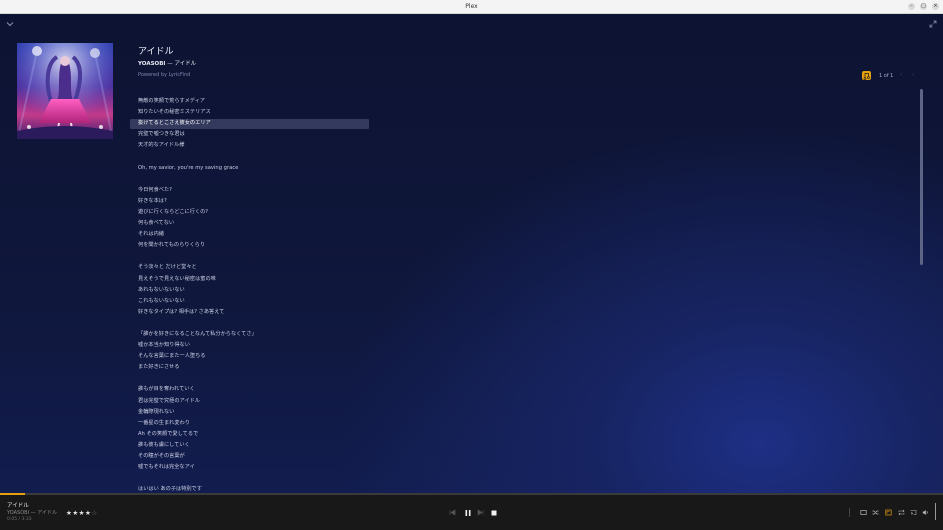  What do you see at coordinates (253, 245) in the screenshot?
I see `lyric-line: 何を聞かれてものらりくらり` at bounding box center [253, 245].